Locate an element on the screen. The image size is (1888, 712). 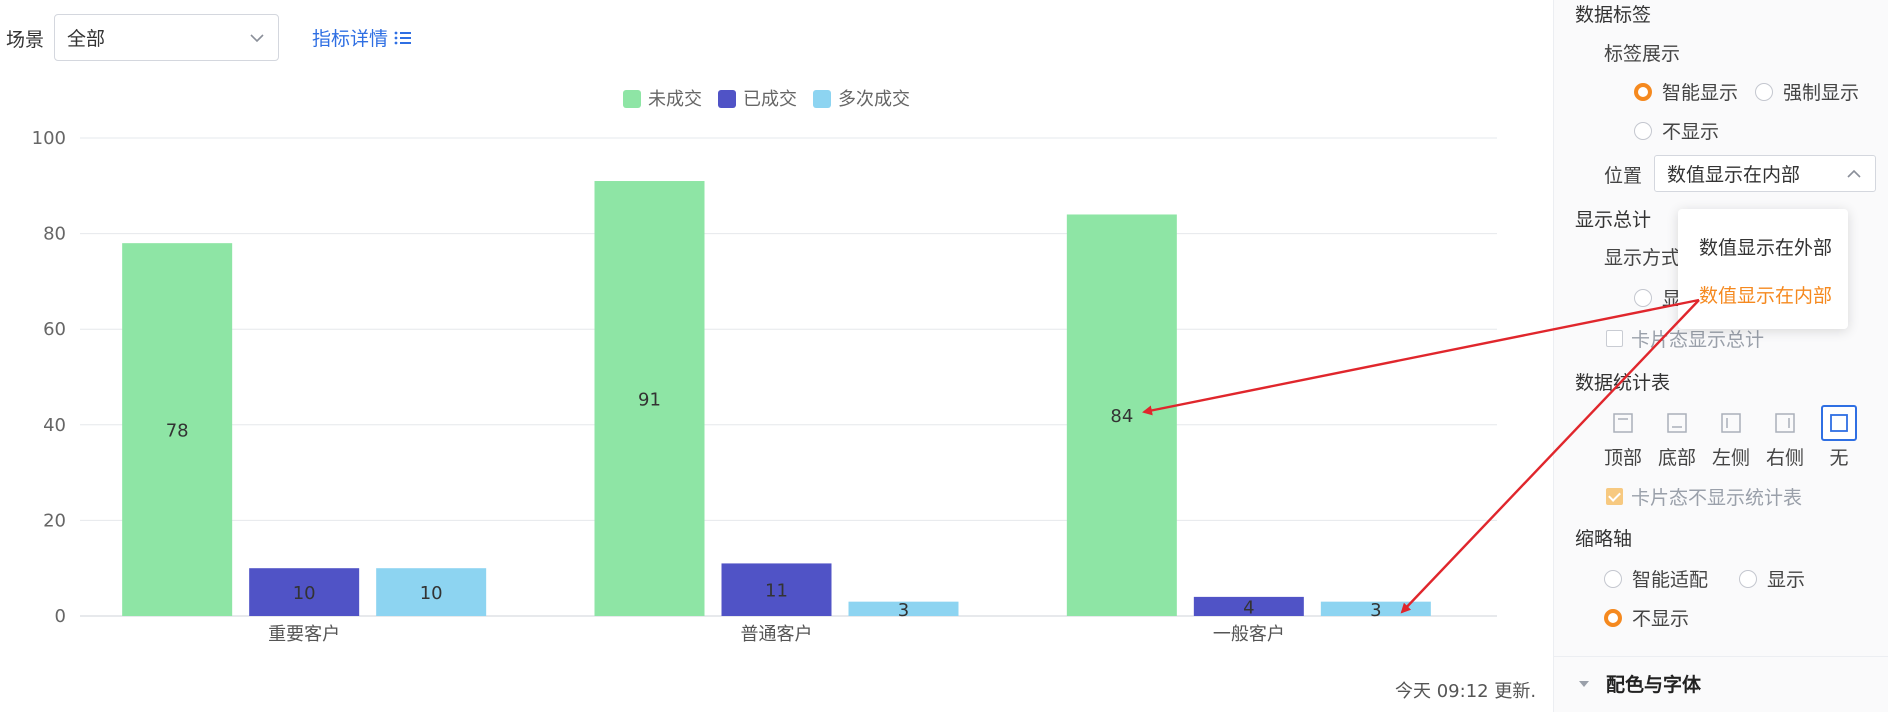
layout-left-icon is located at coordinates (1731, 423).